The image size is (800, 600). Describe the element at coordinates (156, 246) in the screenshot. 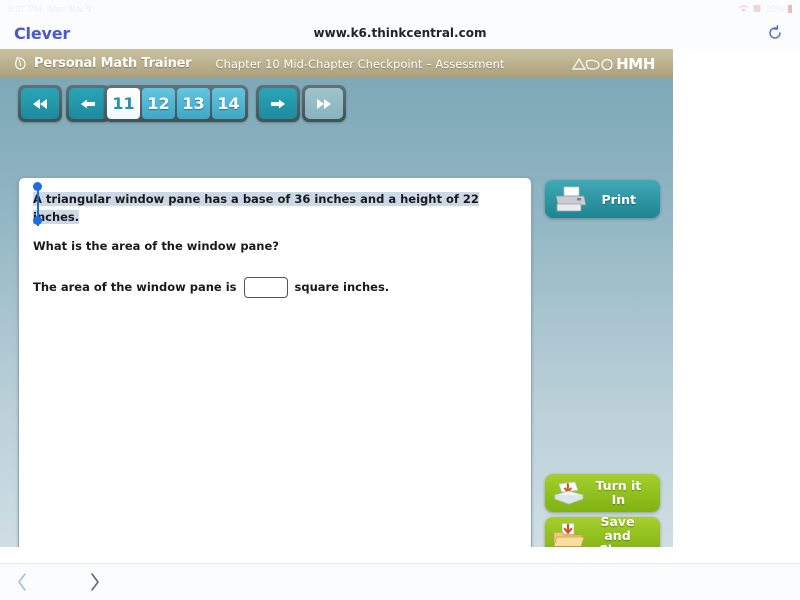

I see `question-prompt: What is the area of the window pane?` at that location.